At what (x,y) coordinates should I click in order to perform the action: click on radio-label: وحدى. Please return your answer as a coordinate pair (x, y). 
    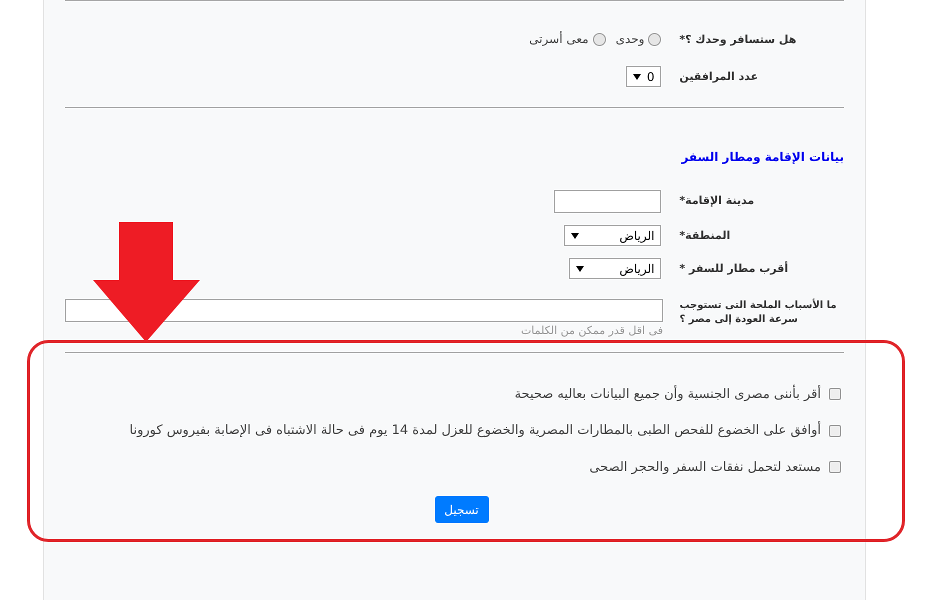
    Looking at the image, I should click on (630, 39).